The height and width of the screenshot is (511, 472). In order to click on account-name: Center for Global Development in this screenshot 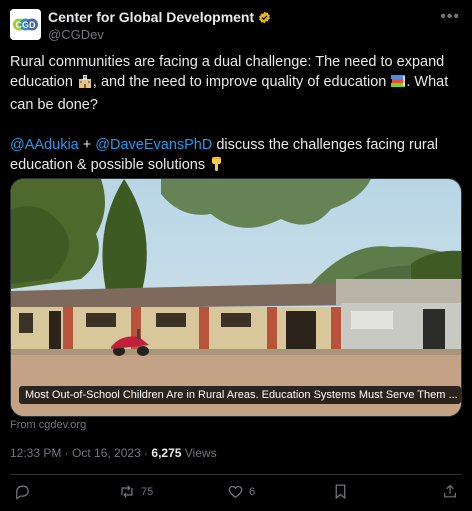, I will do `click(159, 17)`.